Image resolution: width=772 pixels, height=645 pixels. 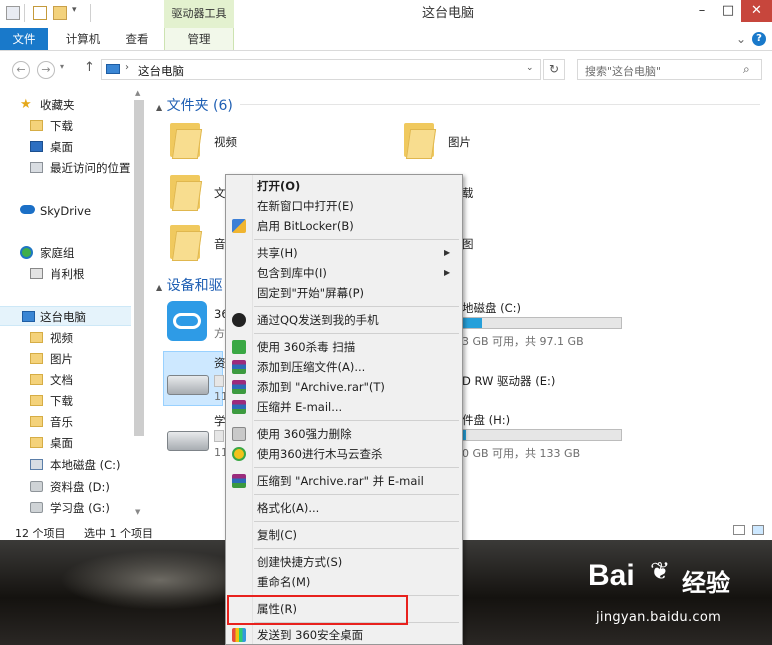 What do you see at coordinates (739, 530) in the screenshot?
I see `details-view-icon` at bounding box center [739, 530].